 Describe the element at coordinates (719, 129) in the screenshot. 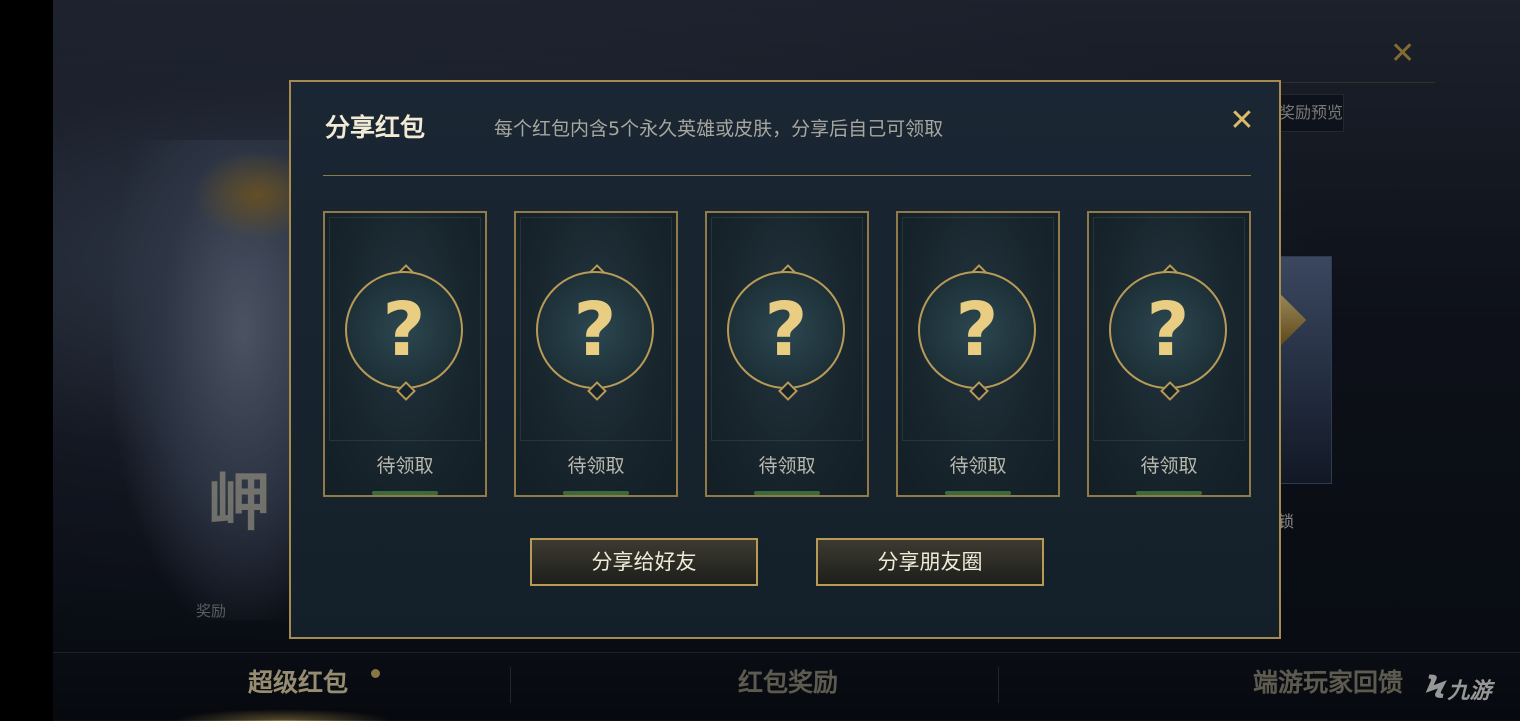

I see `dialog-subtitle: 每个红包内含5个永久英雄或皮肤，分享后自己可领取` at that location.